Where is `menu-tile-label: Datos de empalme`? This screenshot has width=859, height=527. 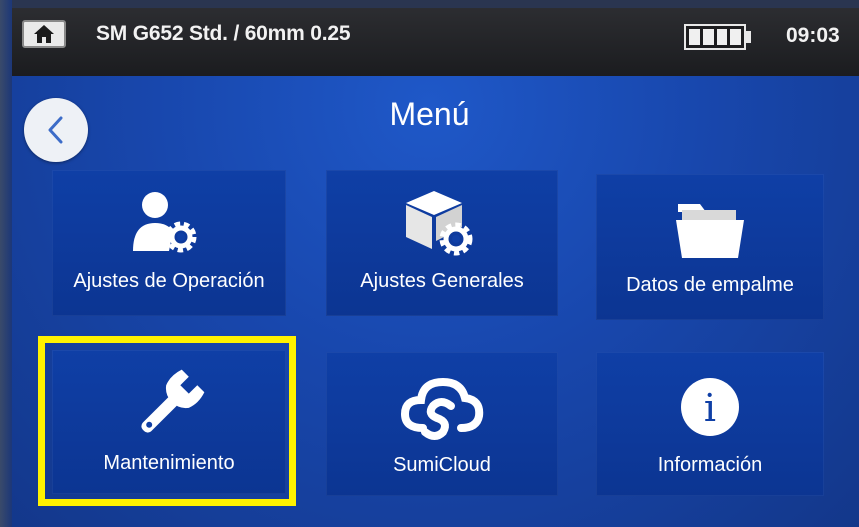
menu-tile-label: Datos de empalme is located at coordinates (710, 285).